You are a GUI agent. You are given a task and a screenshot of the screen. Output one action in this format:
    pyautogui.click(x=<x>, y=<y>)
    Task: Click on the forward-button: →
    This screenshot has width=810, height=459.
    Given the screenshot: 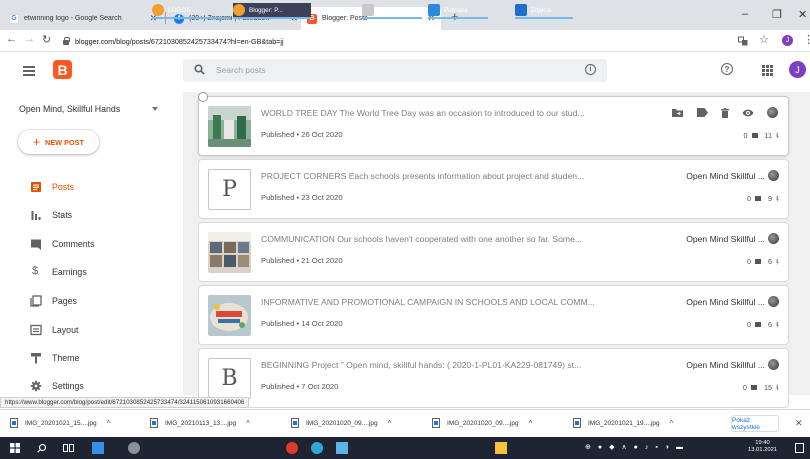 What is the action you would take?
    pyautogui.click(x=29, y=39)
    